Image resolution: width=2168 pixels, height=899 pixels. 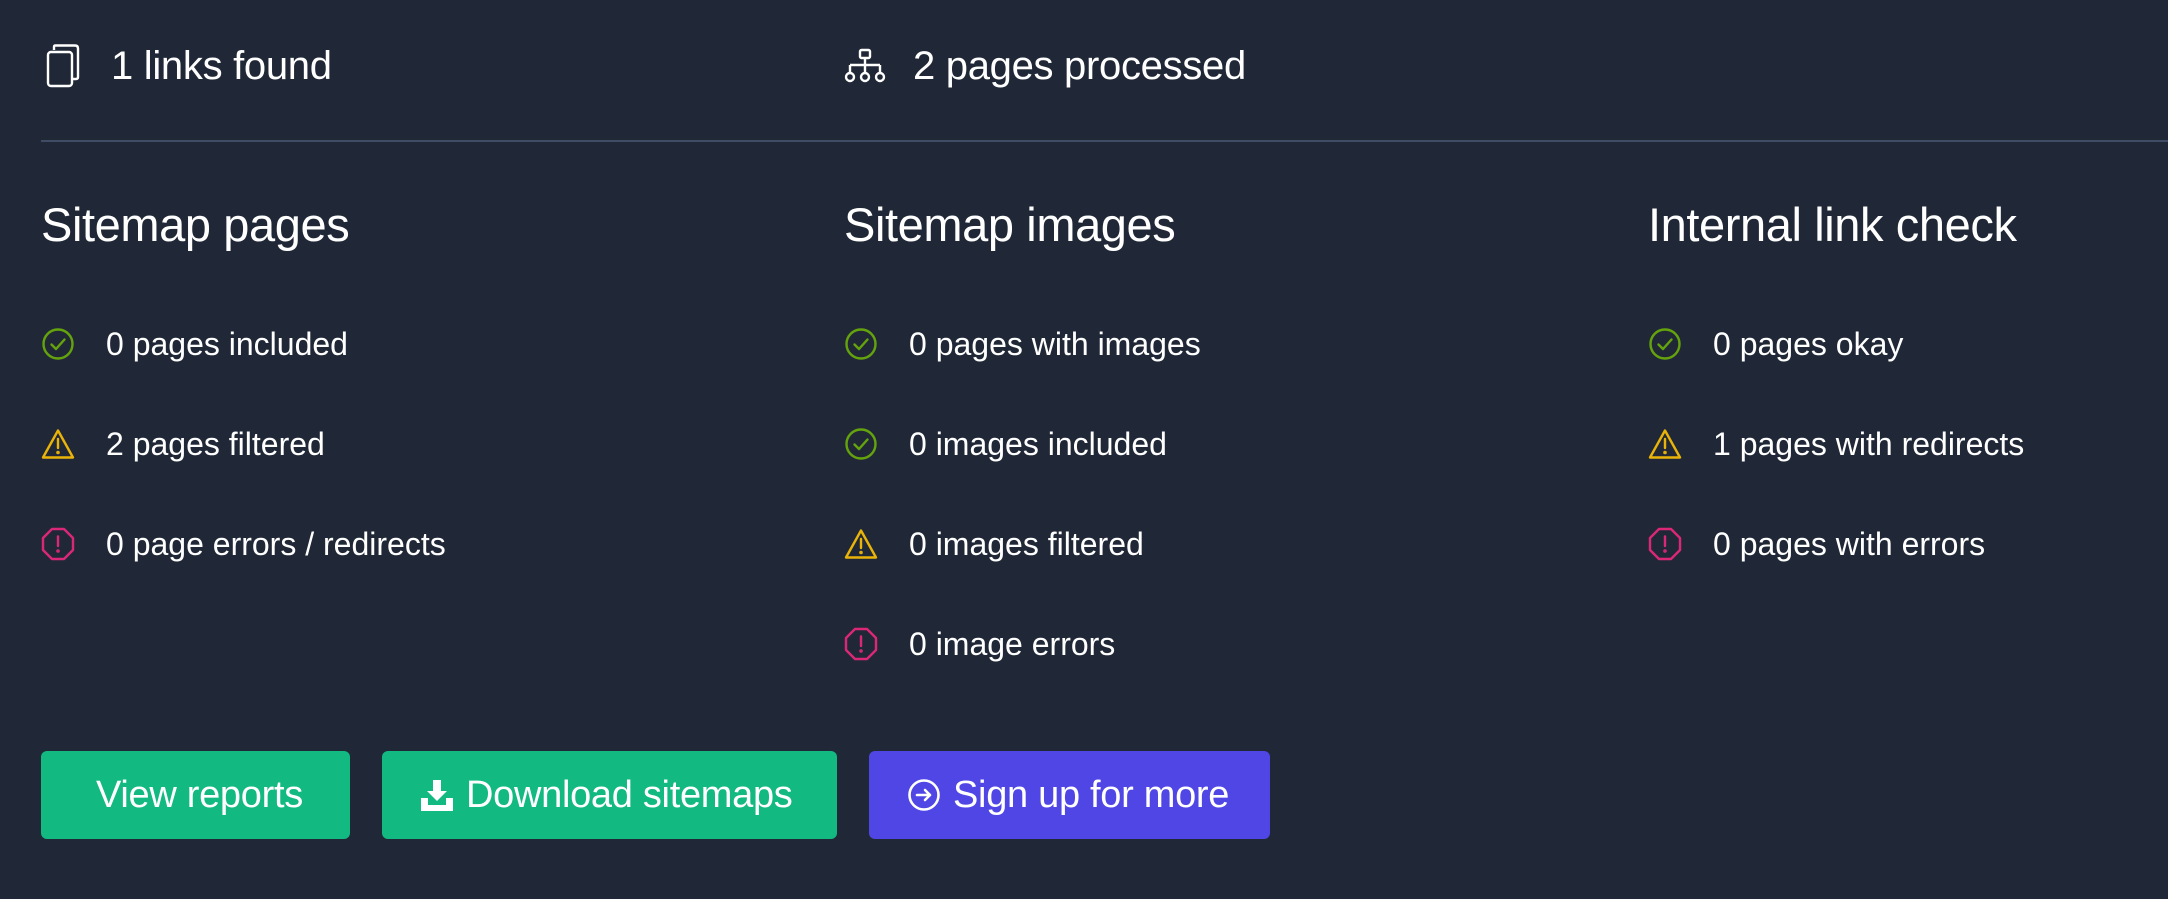 I want to click on download-icon, so click(x=437, y=795).